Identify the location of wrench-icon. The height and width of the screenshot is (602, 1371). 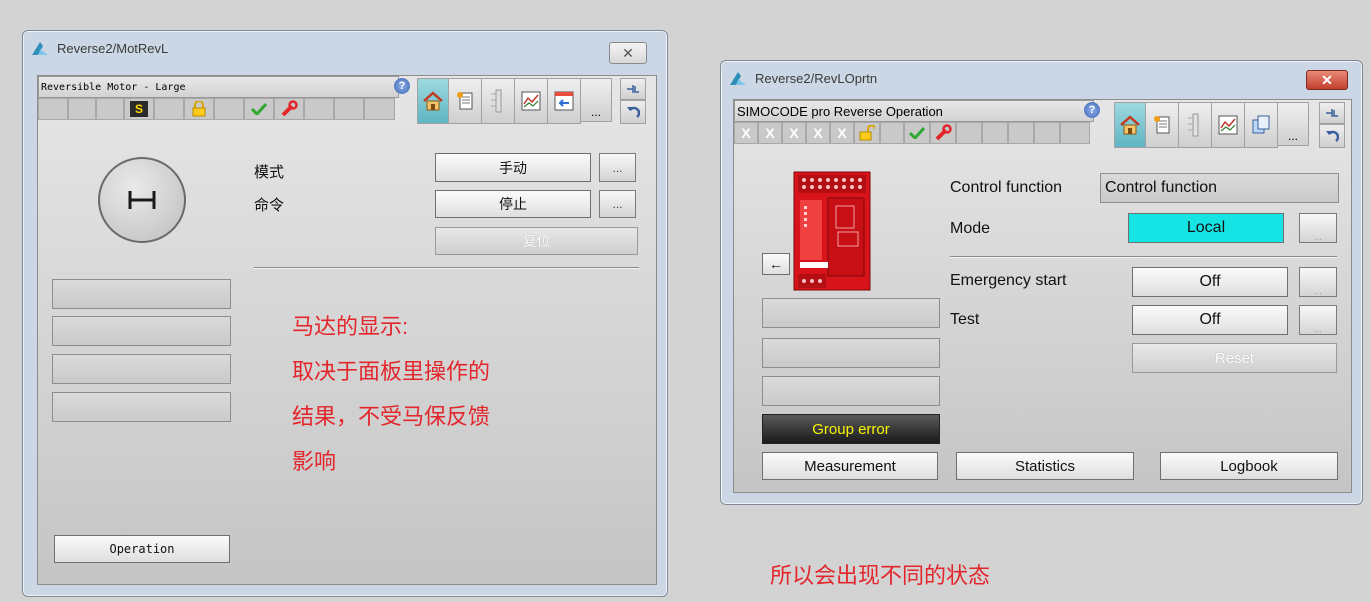
(289, 108).